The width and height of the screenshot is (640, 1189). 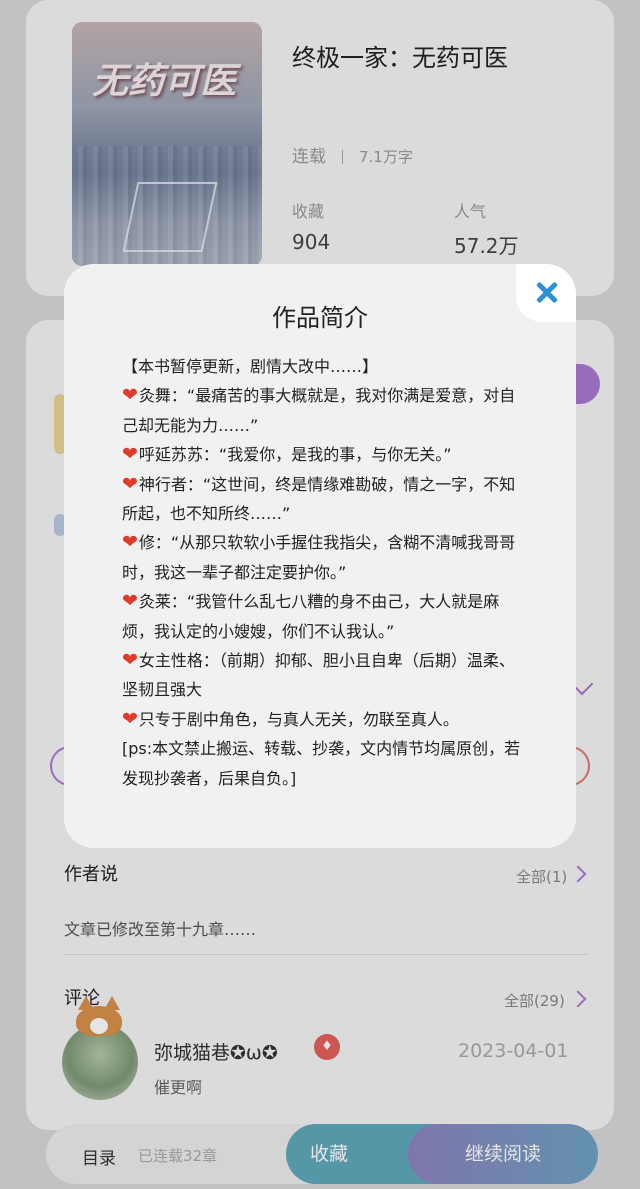 I want to click on modal-title: 作品简介, so click(x=320, y=318).